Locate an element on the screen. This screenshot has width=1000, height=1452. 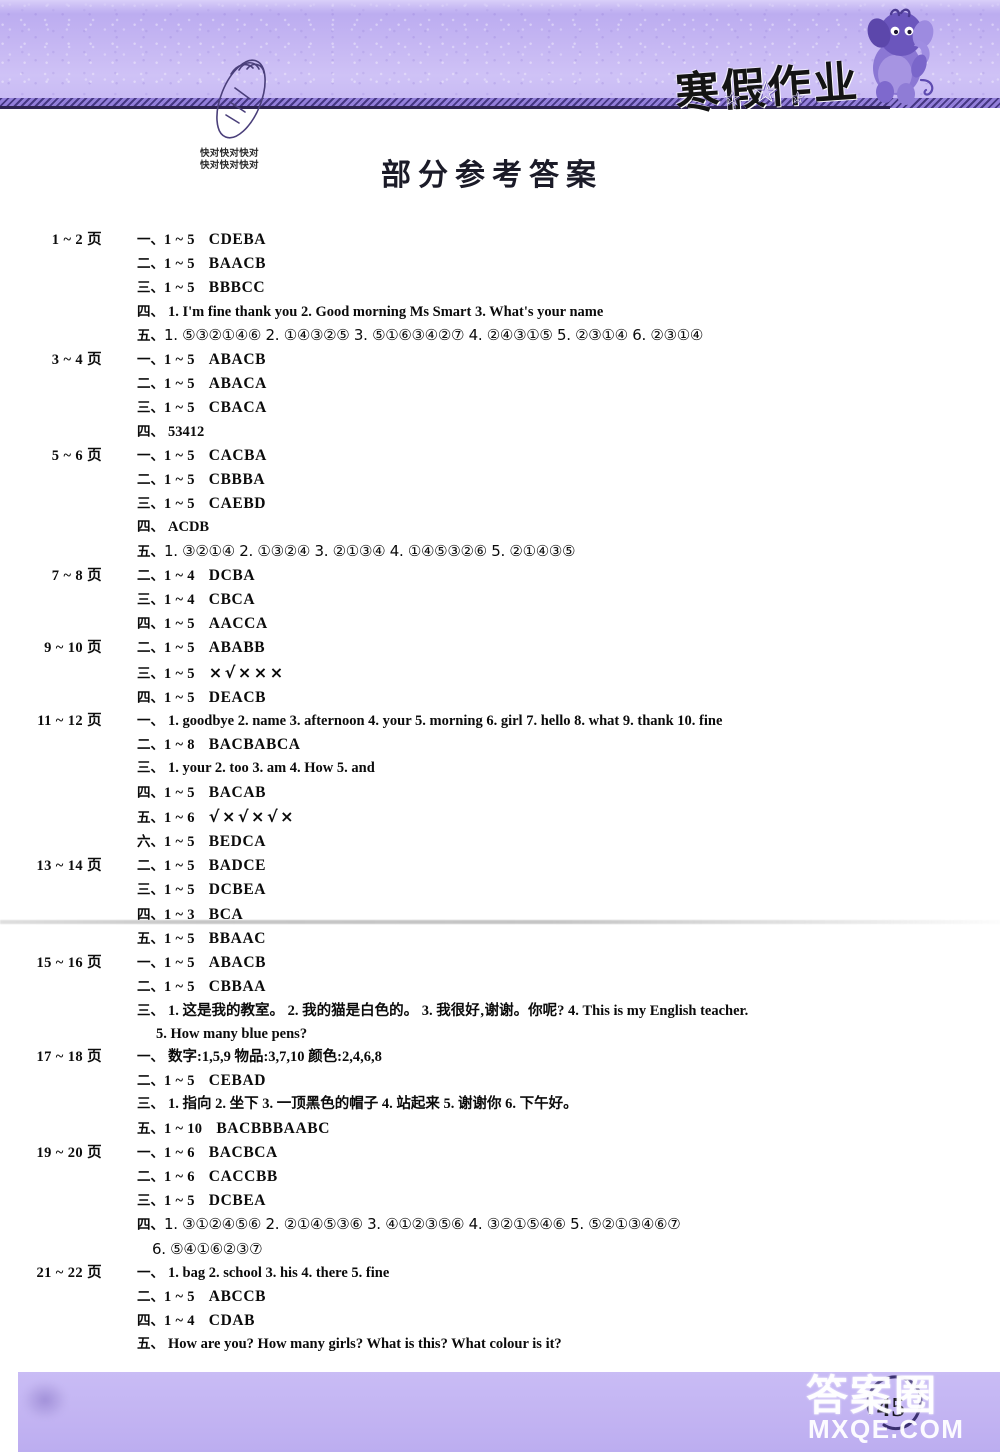
circled-number-sequence: 6. ⑤④①⑥②③⑦ is located at coordinates (207, 1248).